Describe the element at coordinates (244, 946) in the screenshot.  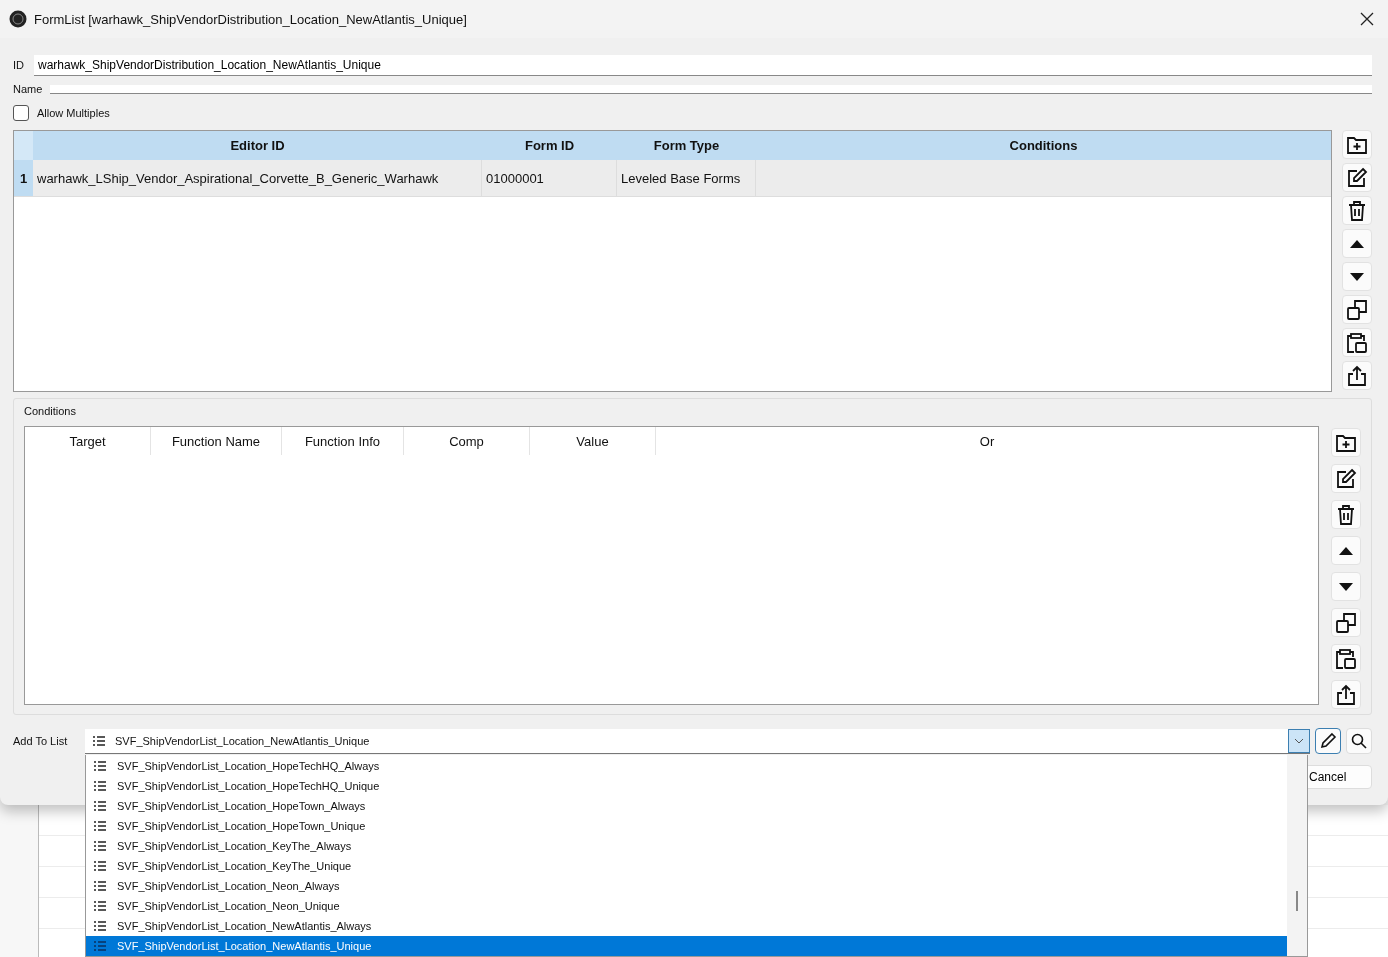
I see `option-label: SVF_ShipVendorList_Location_NewAtlantis_Unique` at that location.